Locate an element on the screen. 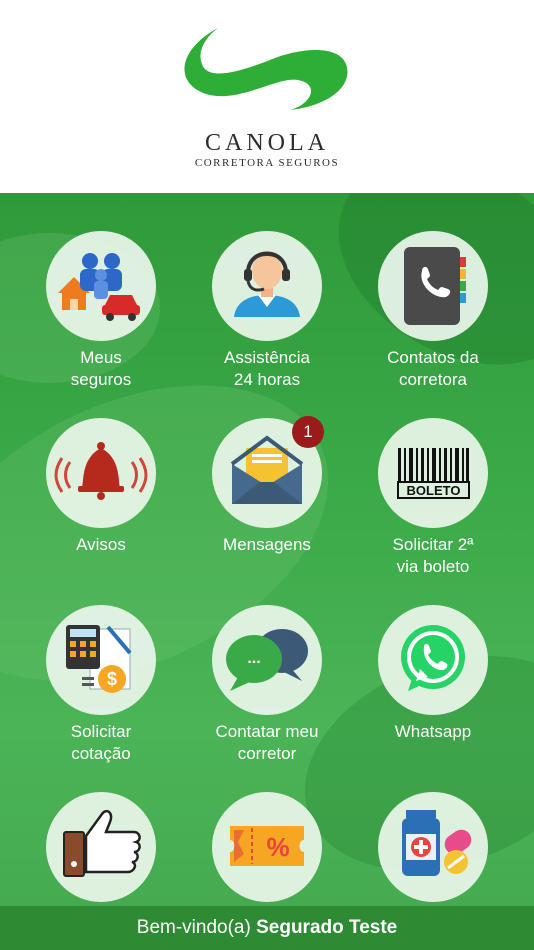  tile-label: Contatar meu corretor is located at coordinates (267, 742).